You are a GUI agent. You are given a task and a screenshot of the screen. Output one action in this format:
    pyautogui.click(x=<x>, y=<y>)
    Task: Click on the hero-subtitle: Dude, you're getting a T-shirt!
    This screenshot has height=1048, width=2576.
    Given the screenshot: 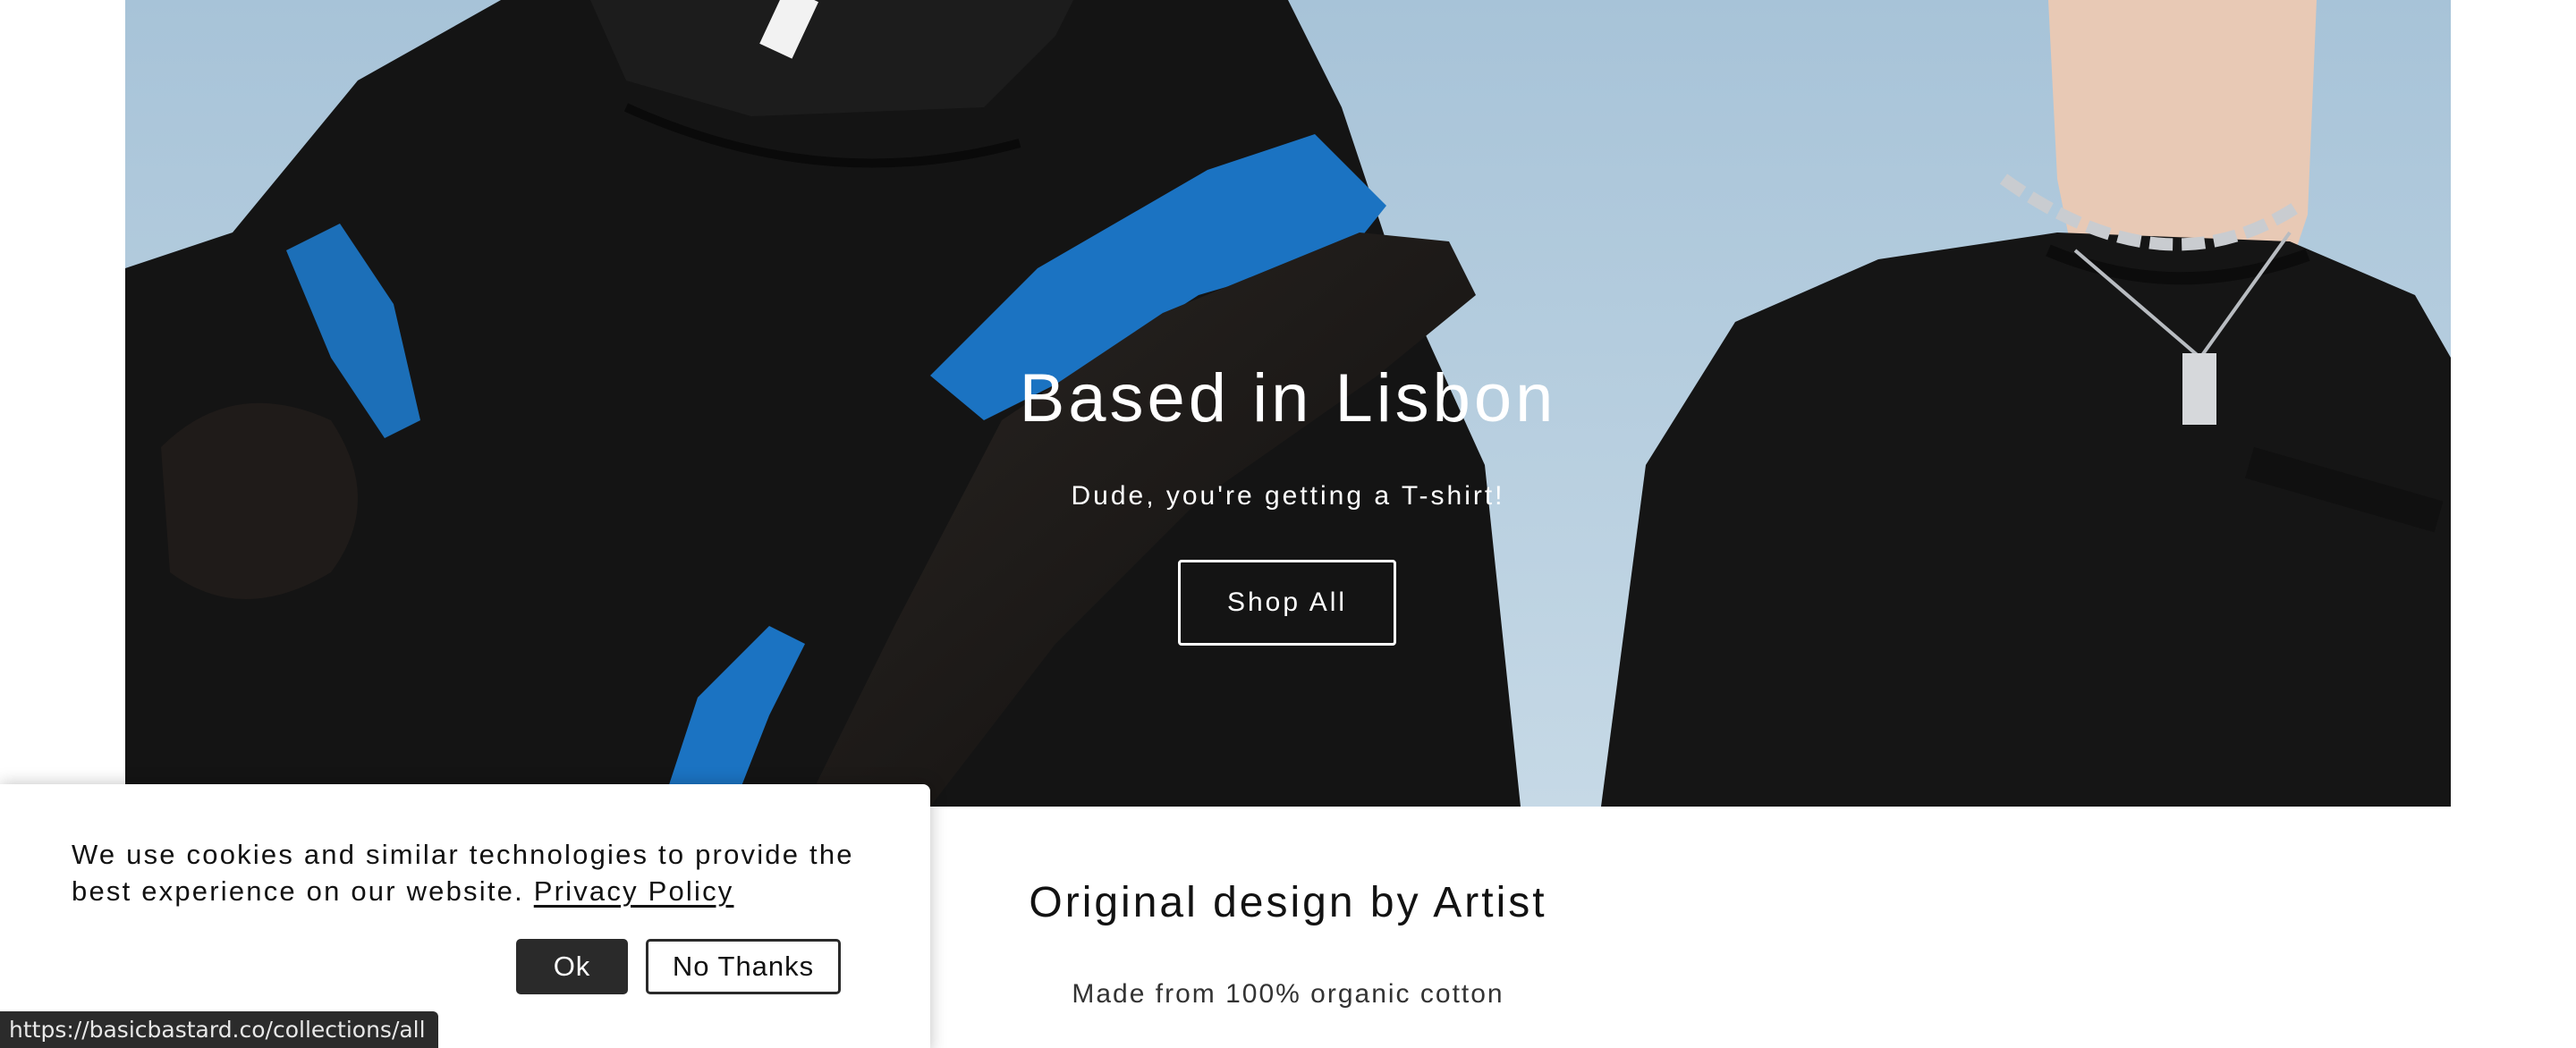 What is the action you would take?
    pyautogui.click(x=1288, y=496)
    